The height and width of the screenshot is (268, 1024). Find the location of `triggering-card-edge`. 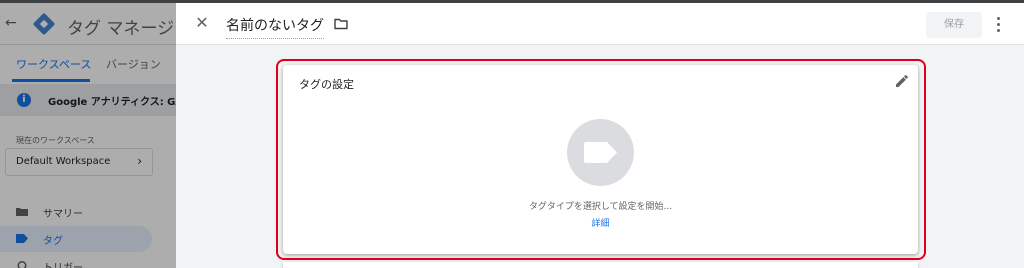

triggering-card-edge is located at coordinates (600, 265).